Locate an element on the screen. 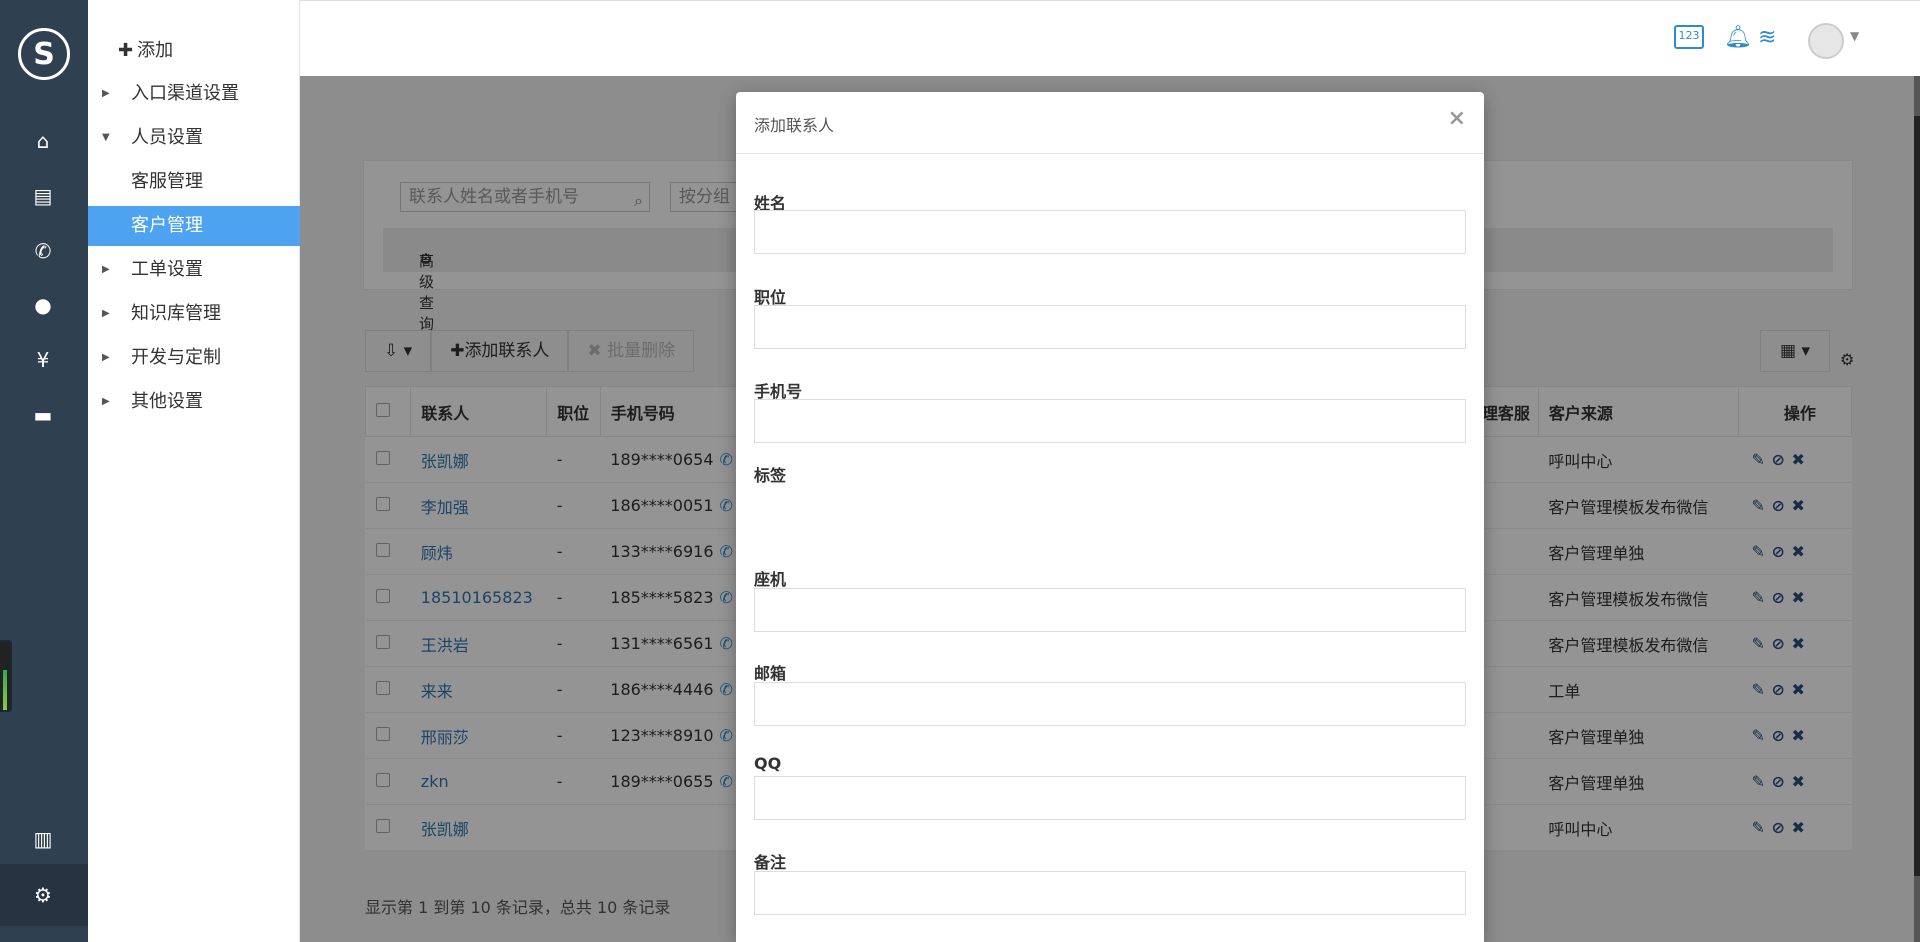 This screenshot has width=1920, height=942. avatar is located at coordinates (1826, 41).